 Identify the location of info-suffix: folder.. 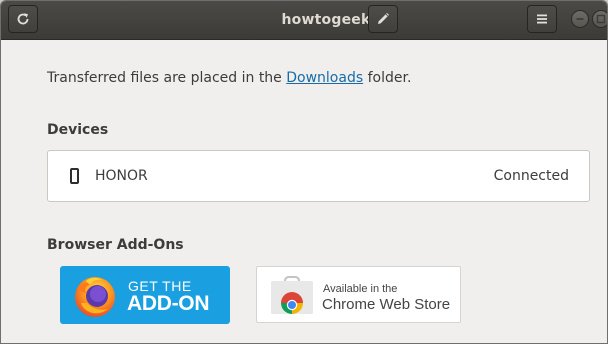
(387, 78).